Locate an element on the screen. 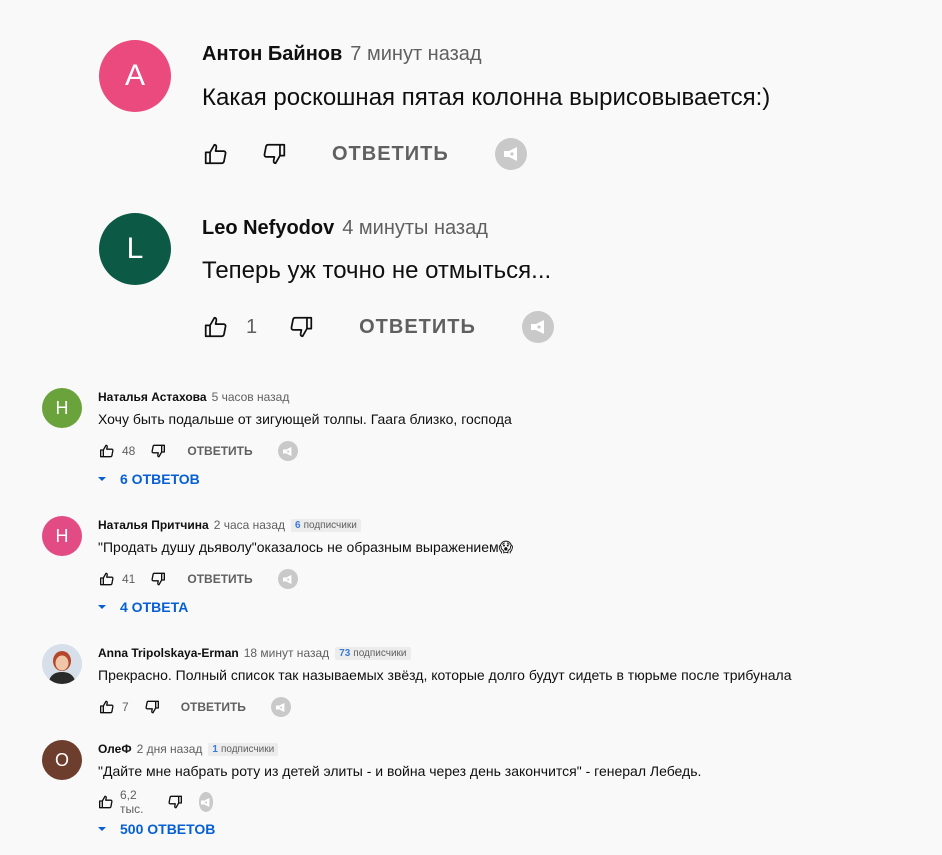 This screenshot has width=942, height=855. comment-header: Leo Nefyodov 4 минуты назад is located at coordinates (345, 228).